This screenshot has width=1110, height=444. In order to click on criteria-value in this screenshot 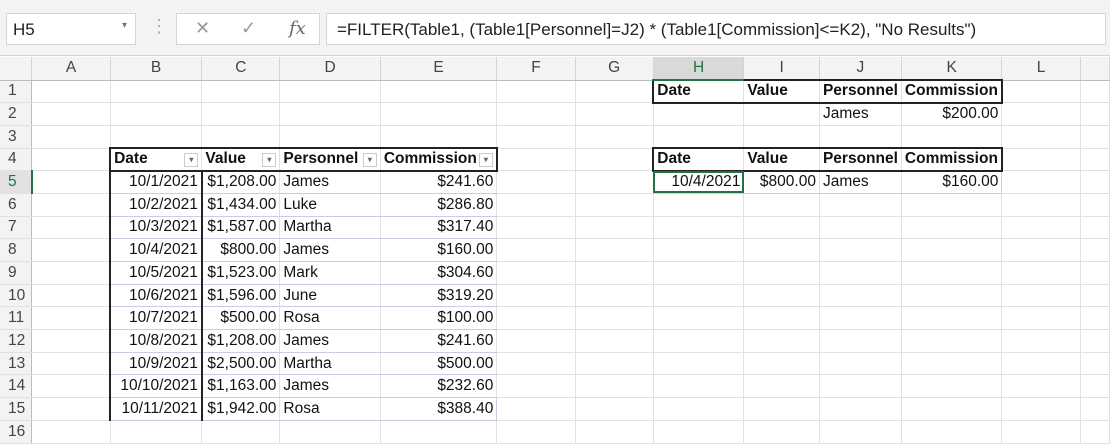, I will do `click(699, 114)`.